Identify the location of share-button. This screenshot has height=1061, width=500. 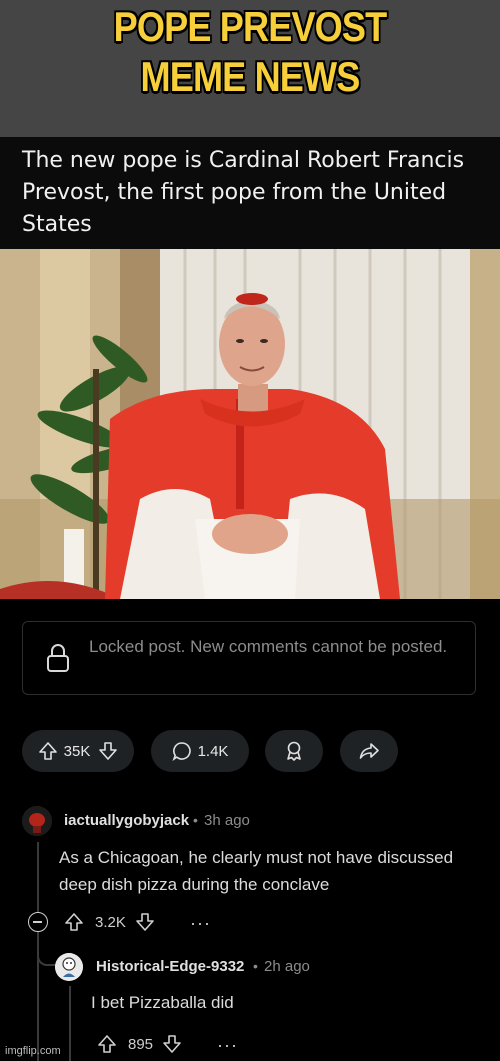
(369, 751).